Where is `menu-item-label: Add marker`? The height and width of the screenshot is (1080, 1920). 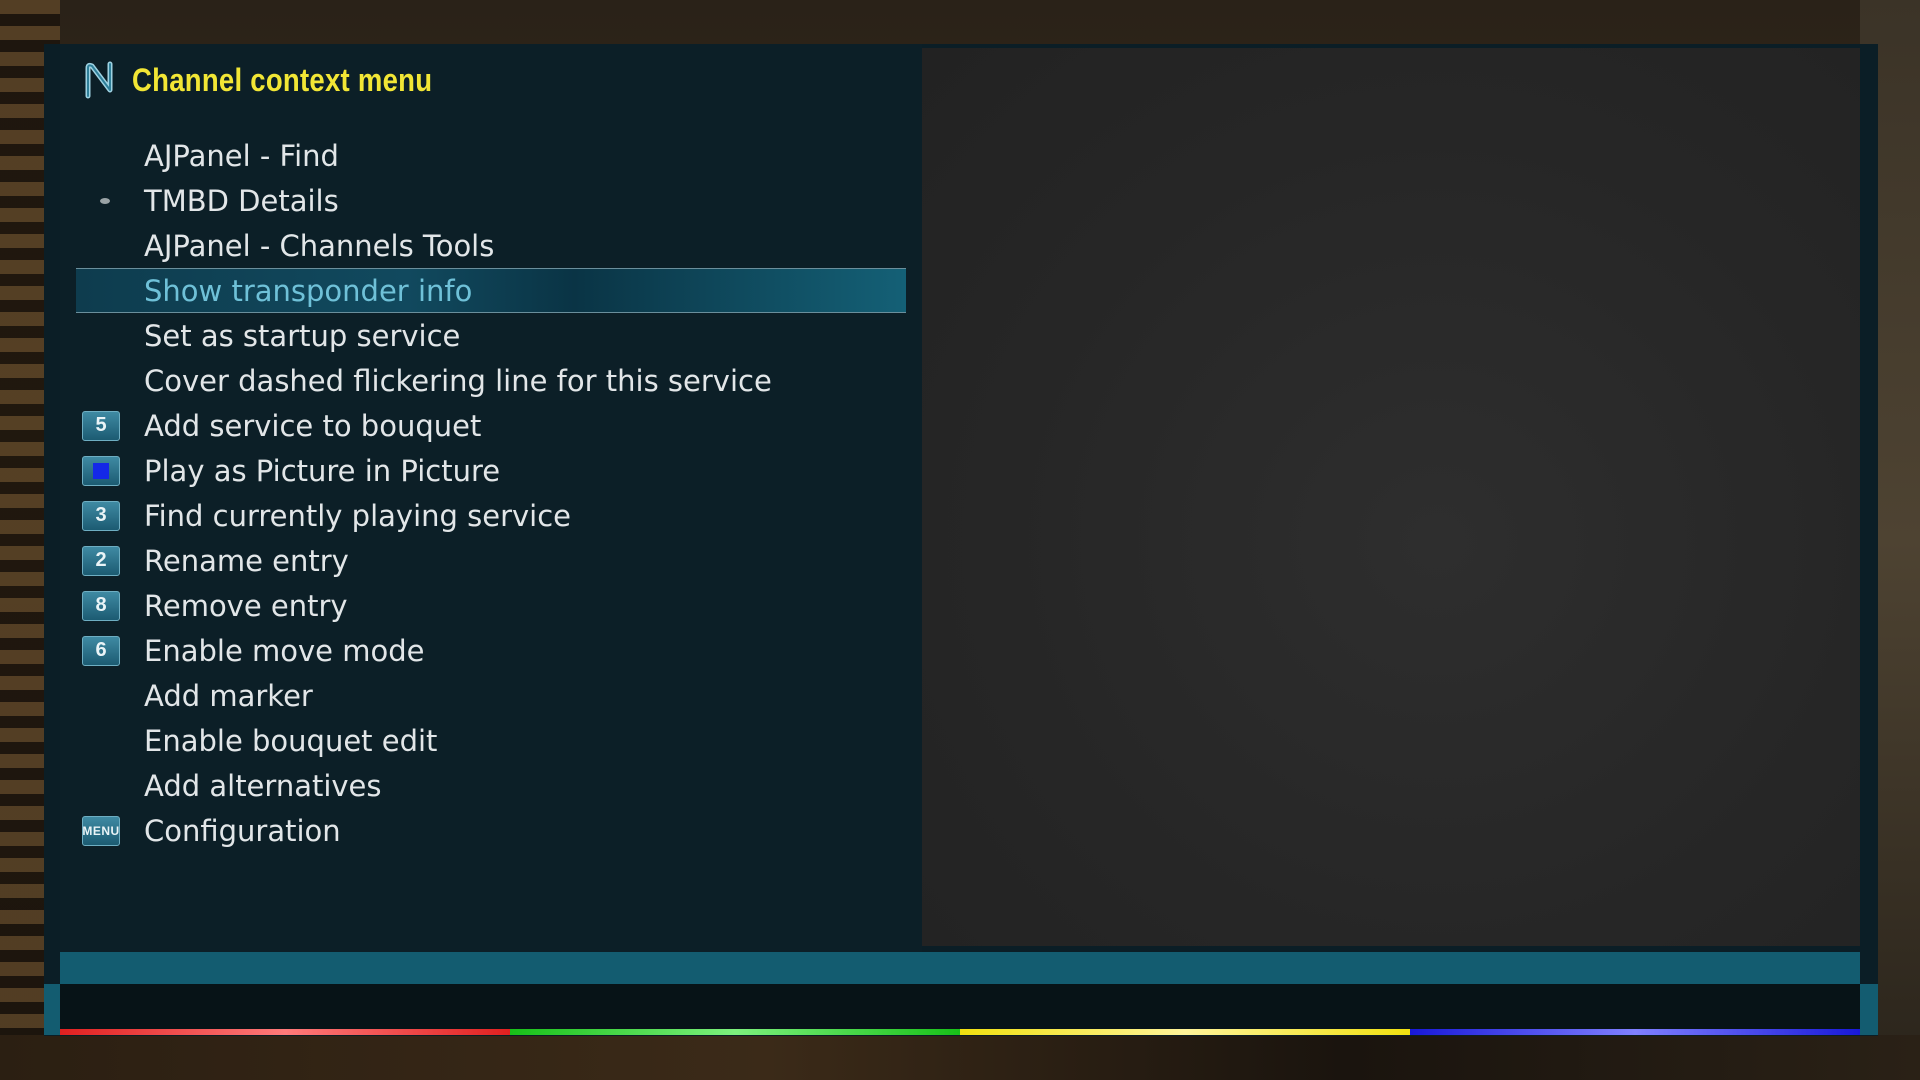 menu-item-label: Add marker is located at coordinates (228, 695).